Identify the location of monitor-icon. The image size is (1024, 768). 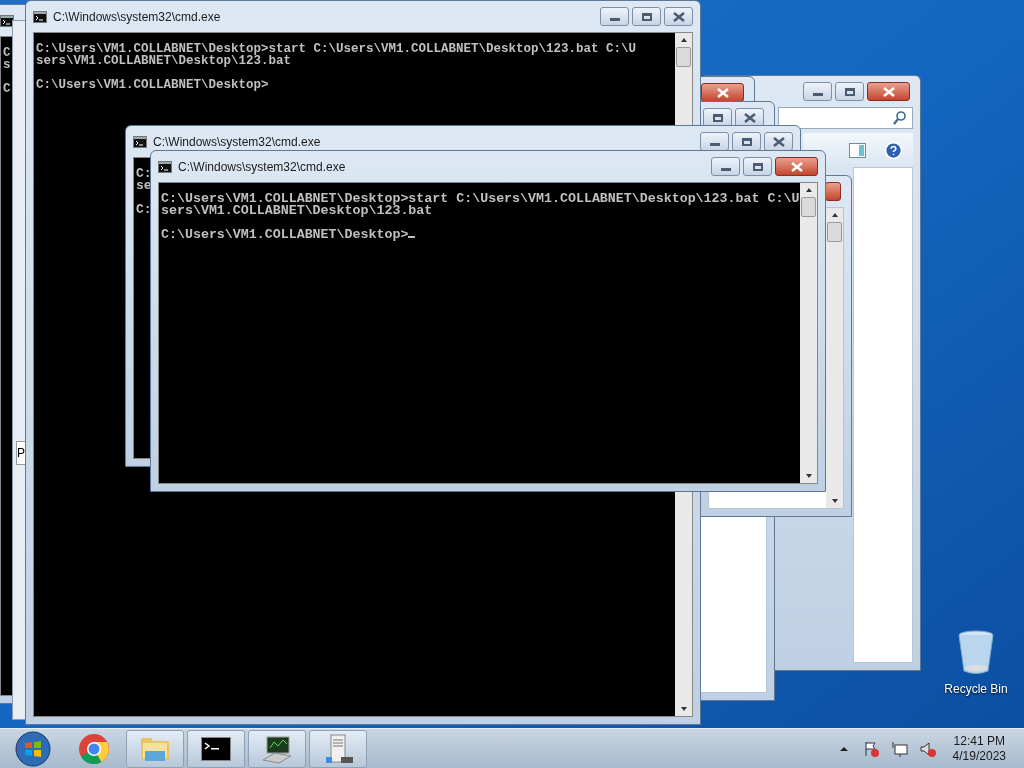
(277, 748).